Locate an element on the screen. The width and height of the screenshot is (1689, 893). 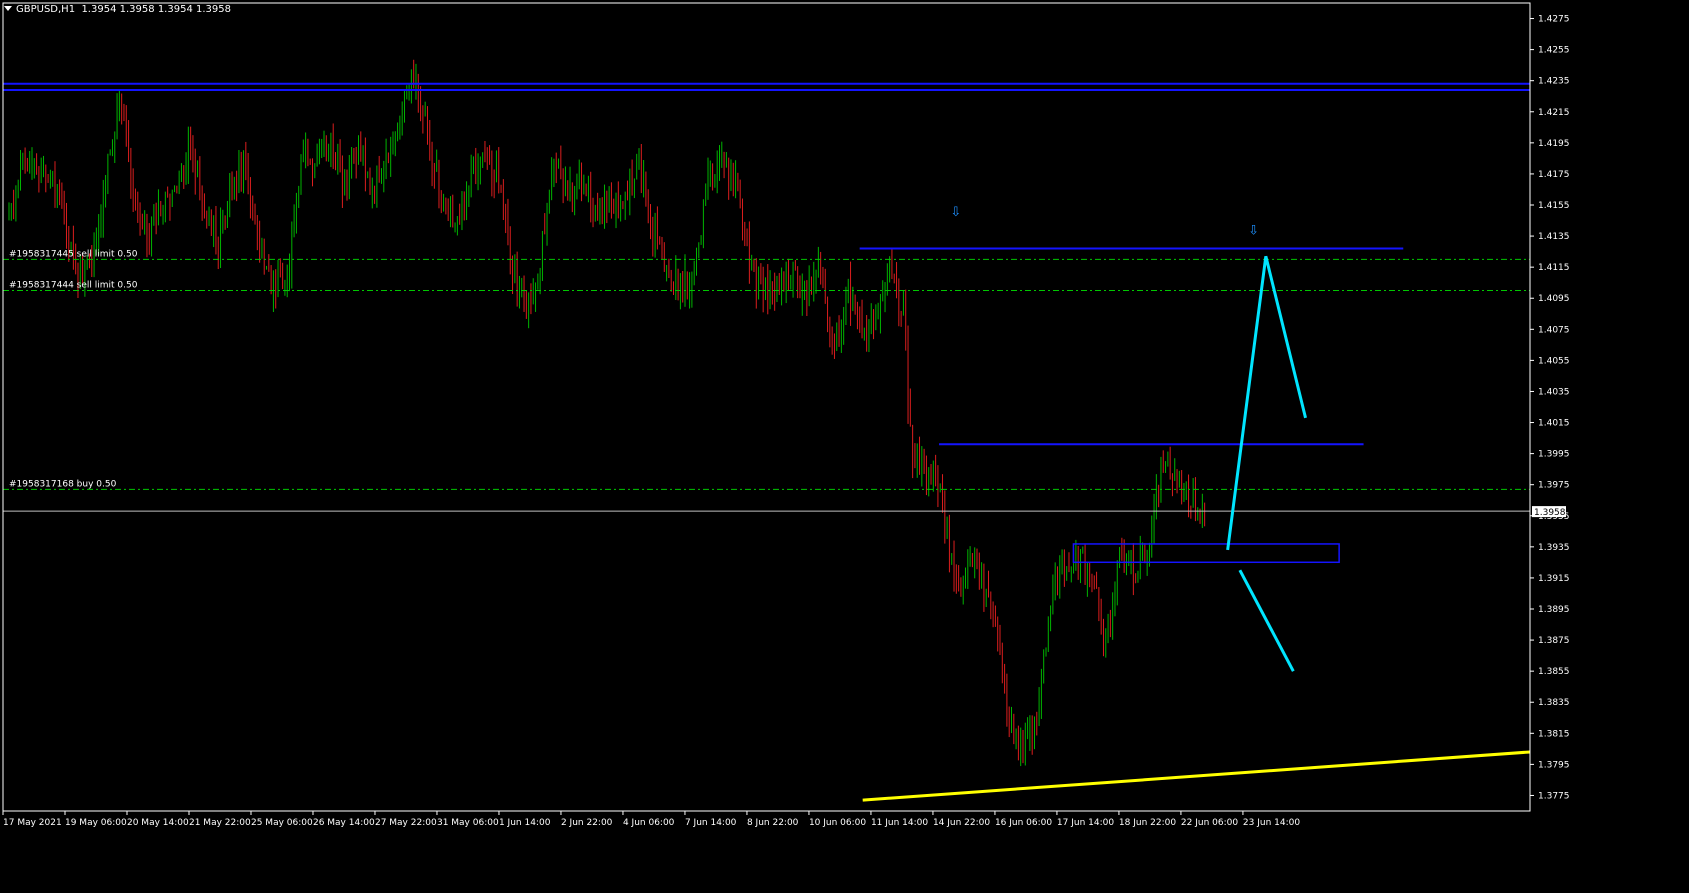
y-tick-label: 1.4035 is located at coordinates (1554, 392).